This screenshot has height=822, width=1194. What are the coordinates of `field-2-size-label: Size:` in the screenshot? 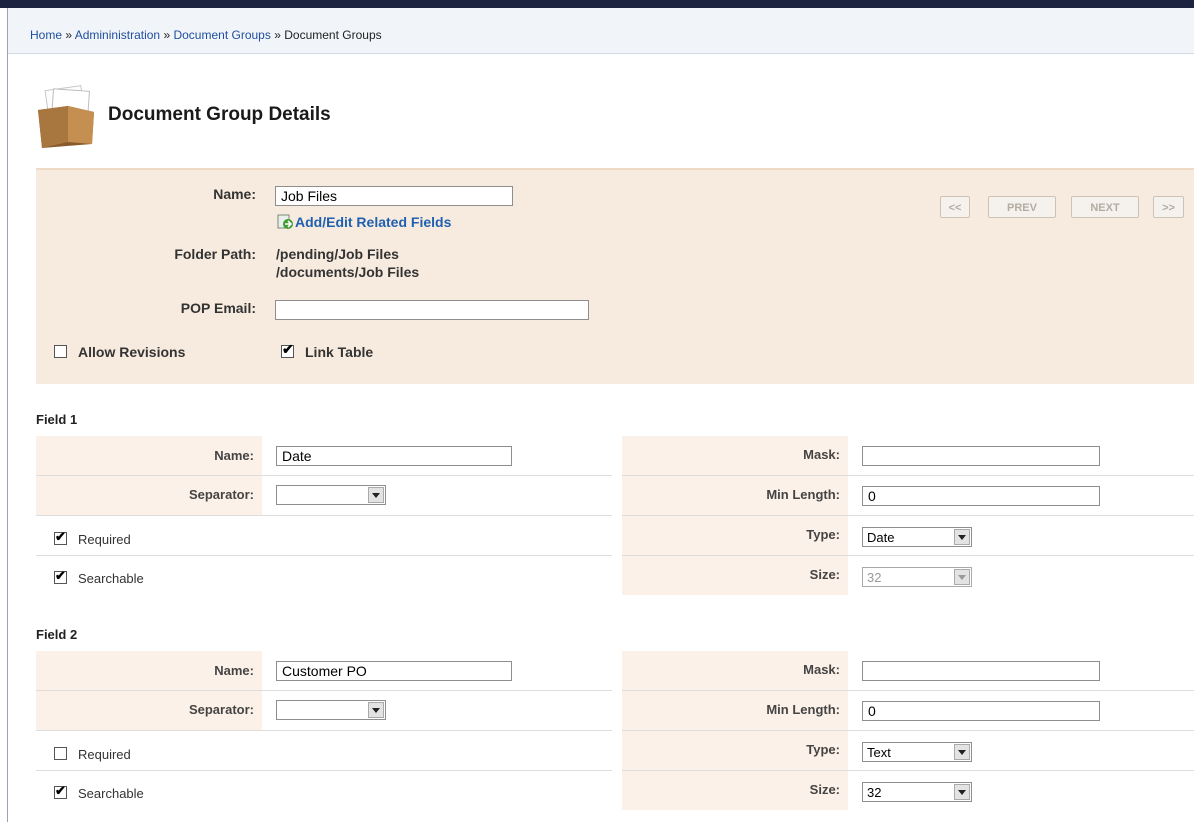 It's located at (824, 789).